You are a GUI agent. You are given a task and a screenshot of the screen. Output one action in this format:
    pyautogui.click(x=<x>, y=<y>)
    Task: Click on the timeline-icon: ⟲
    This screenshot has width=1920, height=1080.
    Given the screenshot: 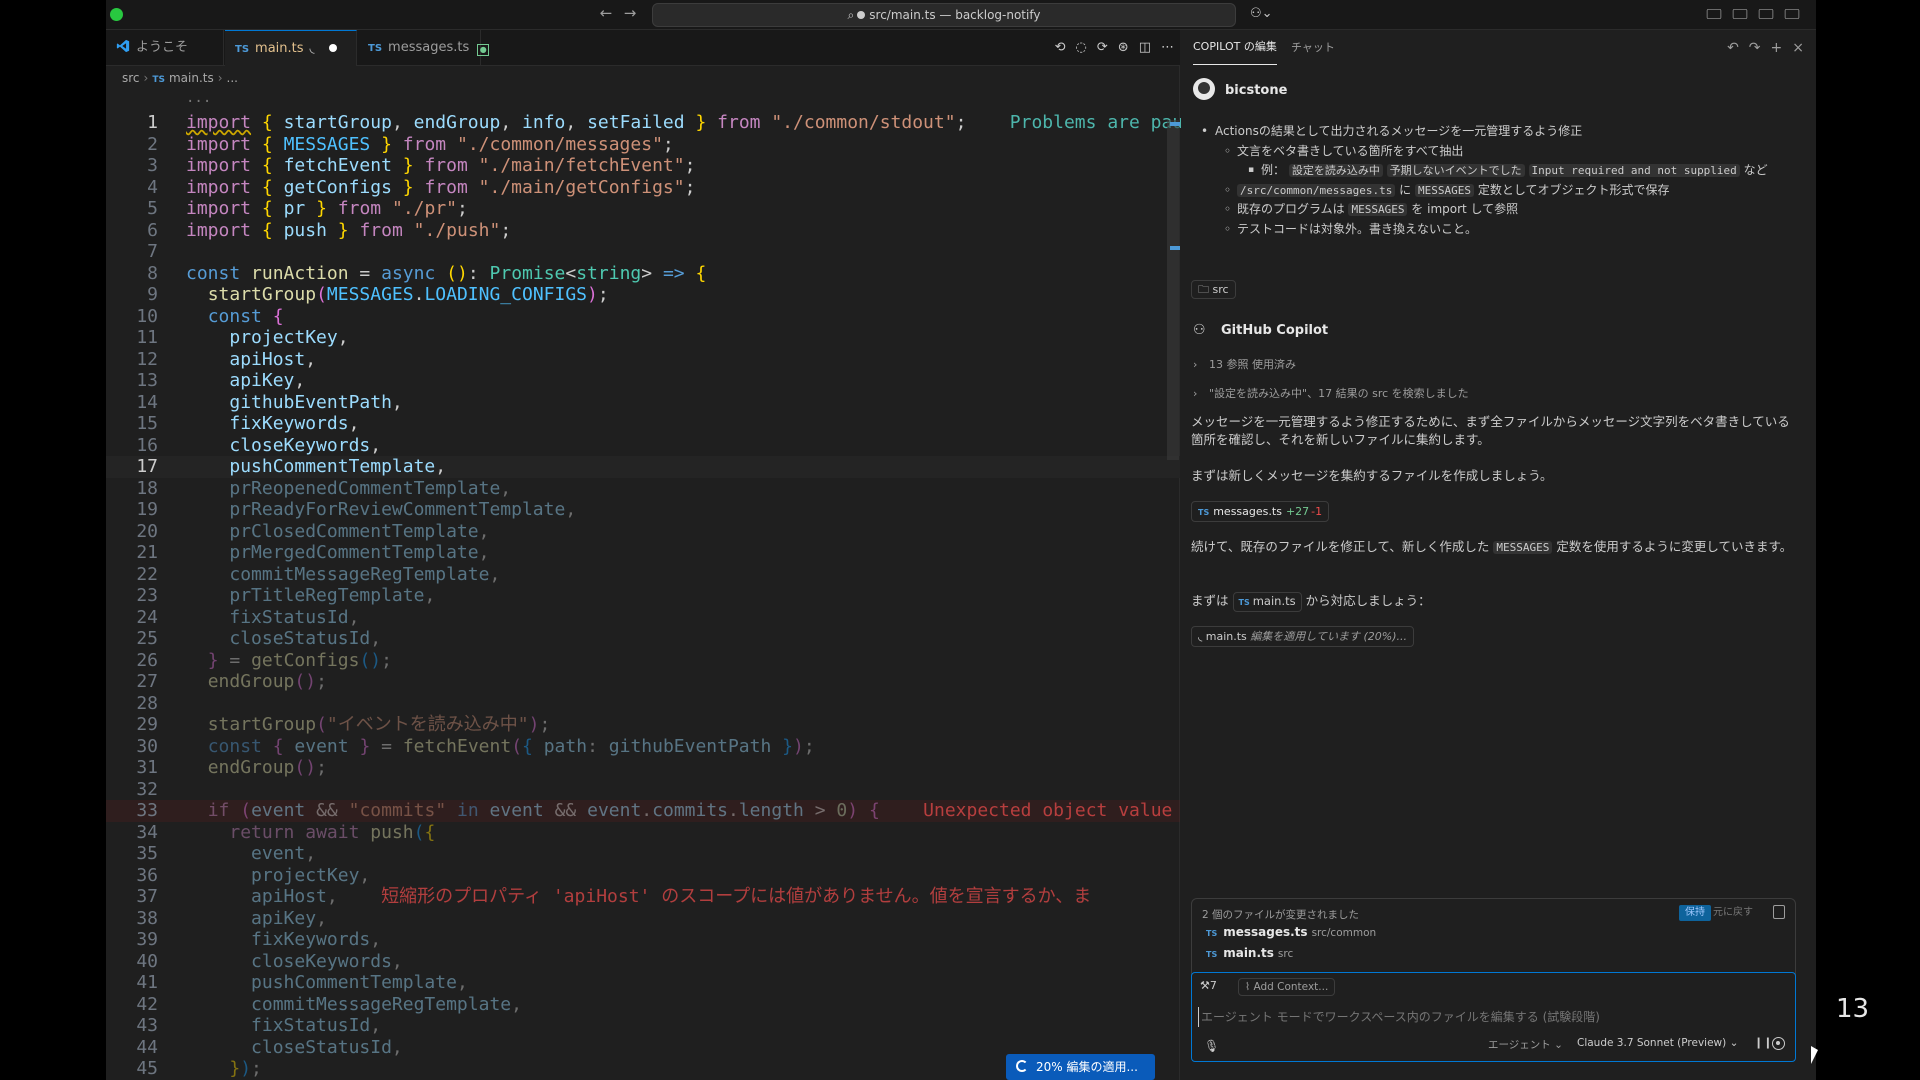 What is the action you would take?
    pyautogui.click(x=1060, y=47)
    